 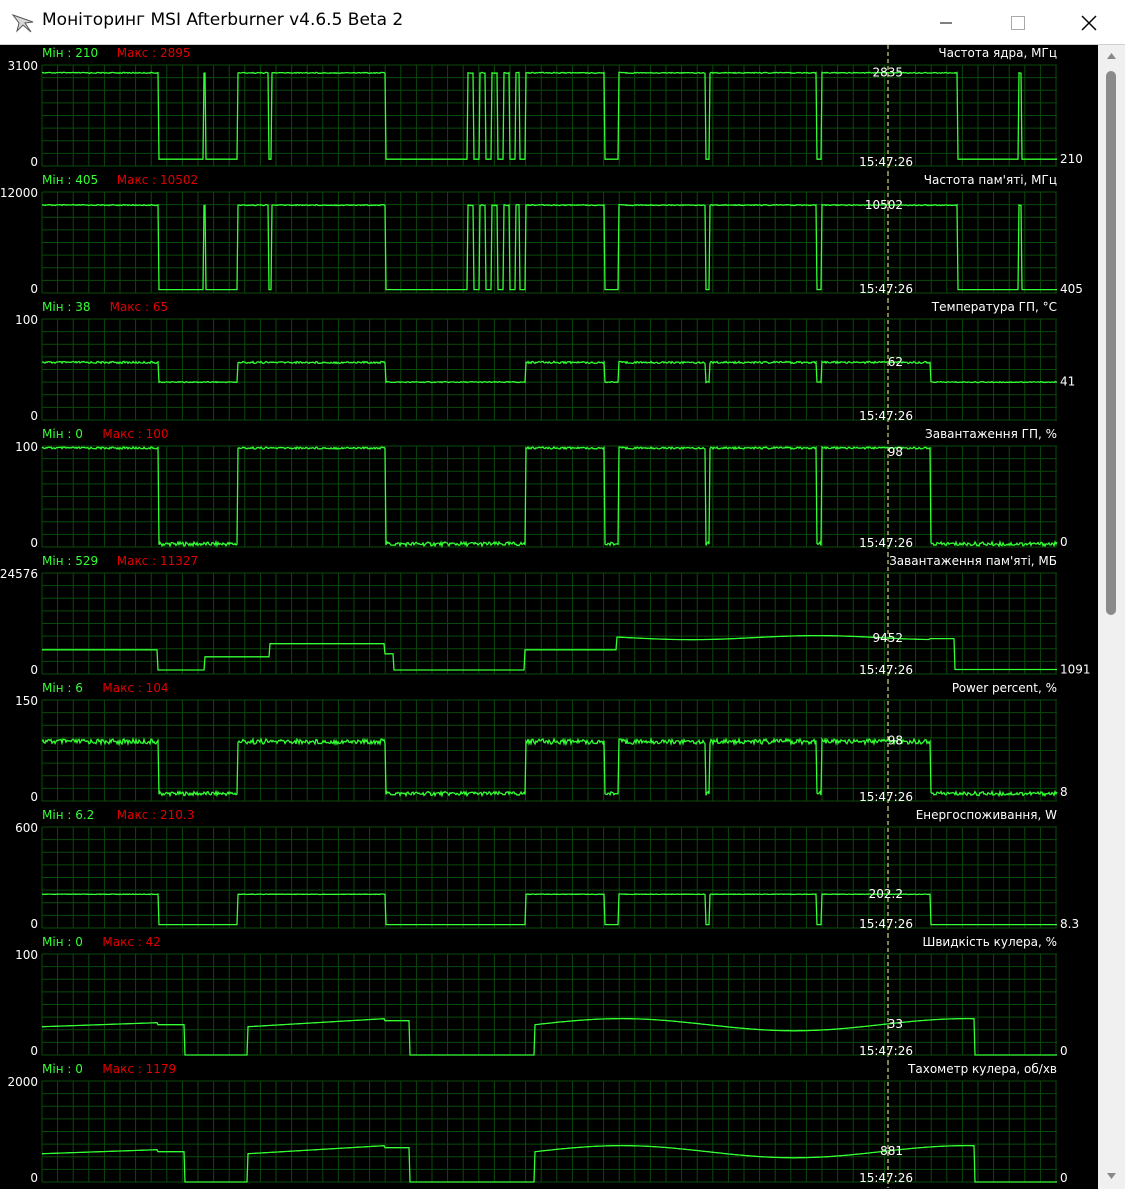 What do you see at coordinates (131, 942) in the screenshot?
I see `graph-max-label: Макс : 42` at bounding box center [131, 942].